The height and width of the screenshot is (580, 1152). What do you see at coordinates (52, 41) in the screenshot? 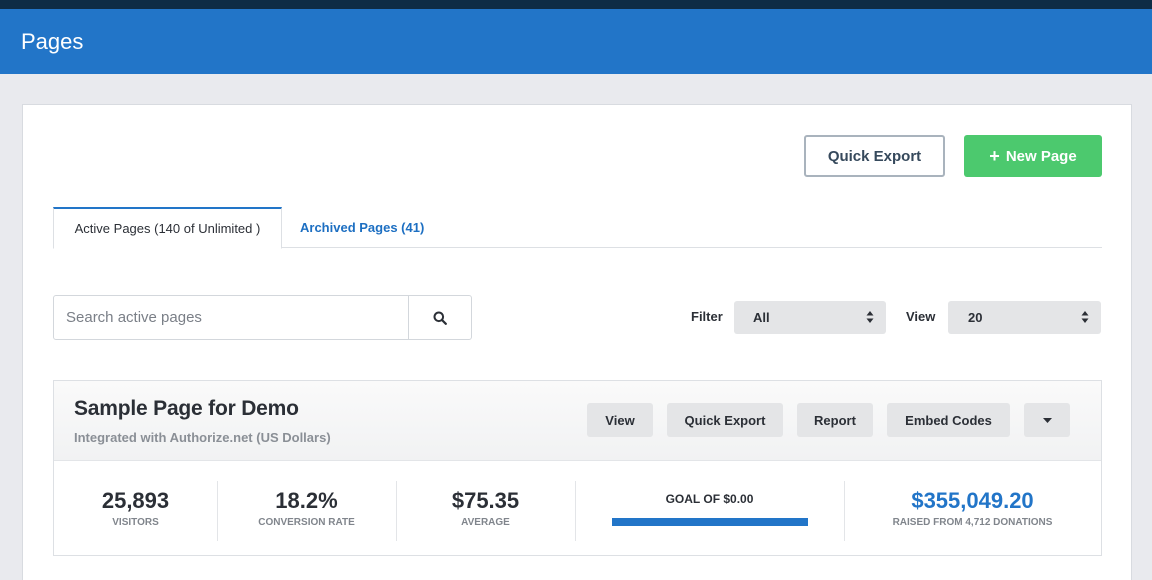
I see `page-title: Pages` at bounding box center [52, 41].